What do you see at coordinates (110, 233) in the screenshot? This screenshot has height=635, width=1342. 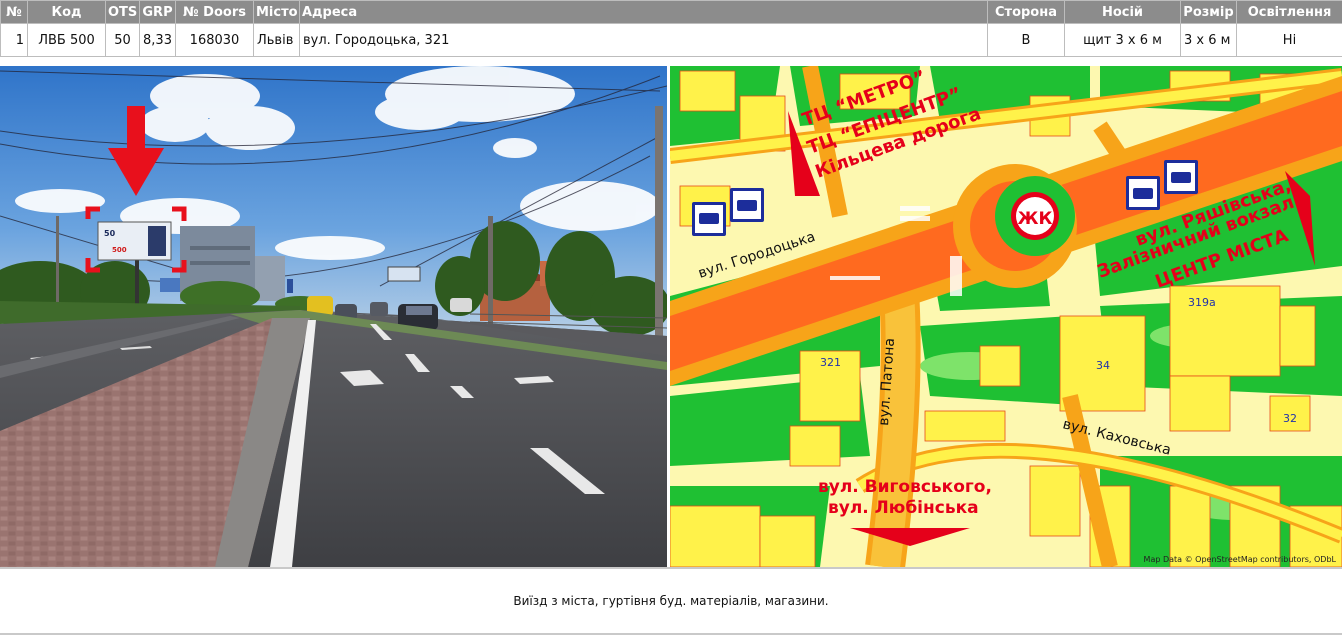 I see `billboard-text: 50` at bounding box center [110, 233].